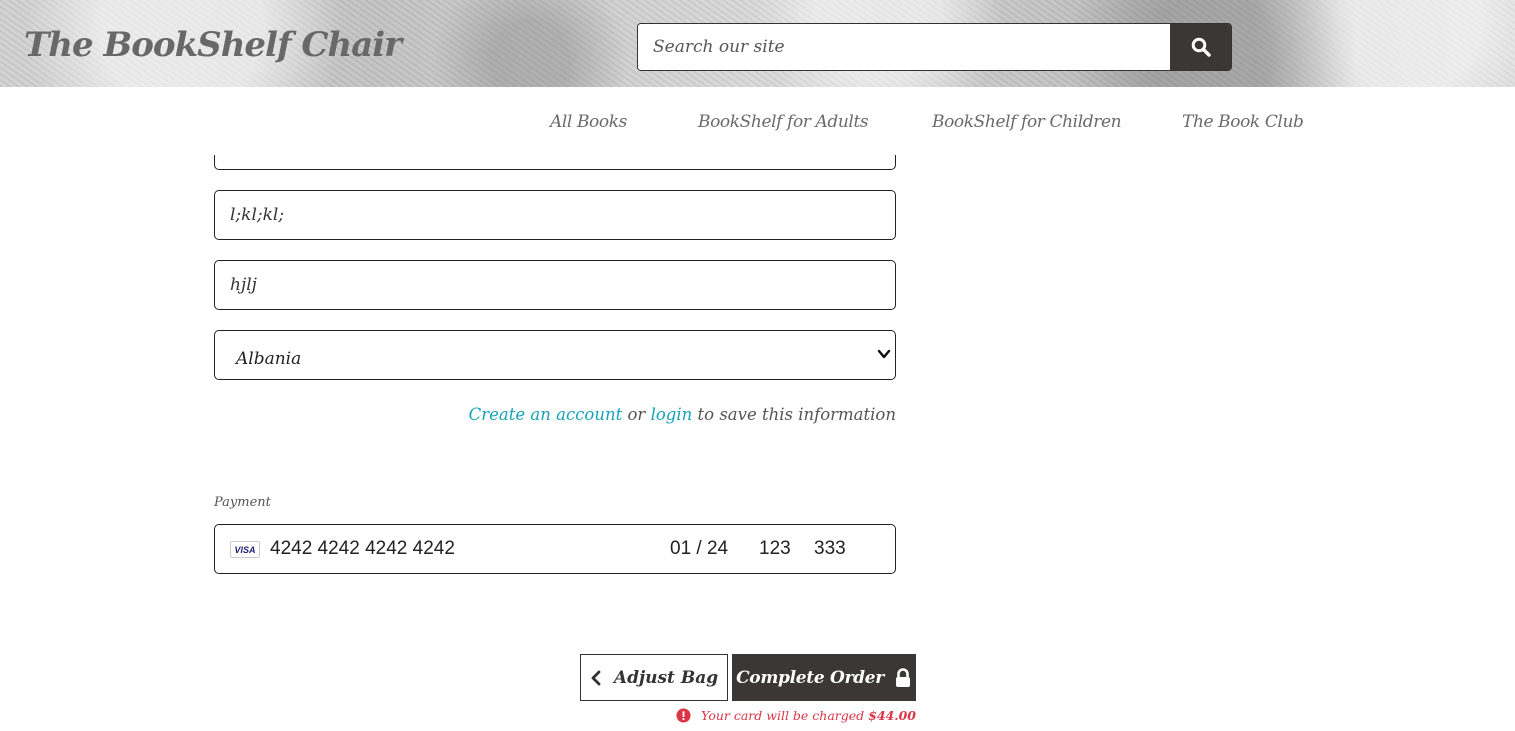  I want to click on charge-text-wrapper: Your card will be charged $44.00, so click(808, 715).